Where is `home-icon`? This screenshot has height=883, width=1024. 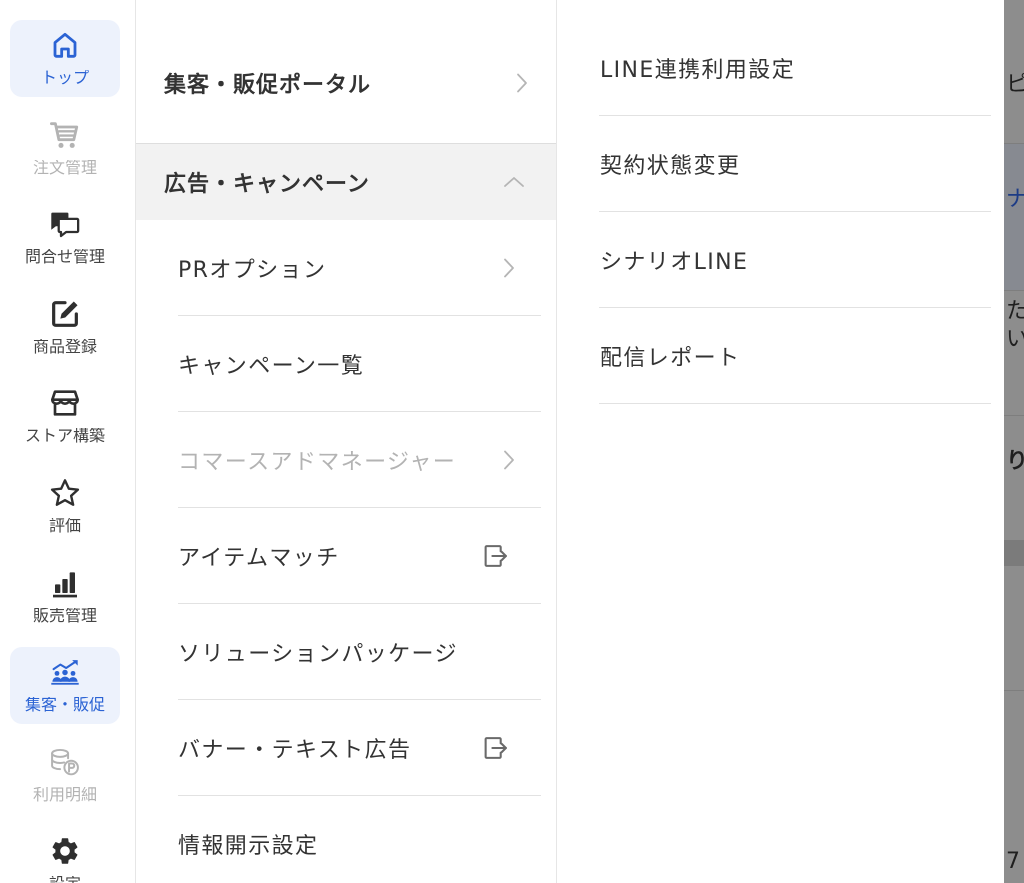 home-icon is located at coordinates (65, 45).